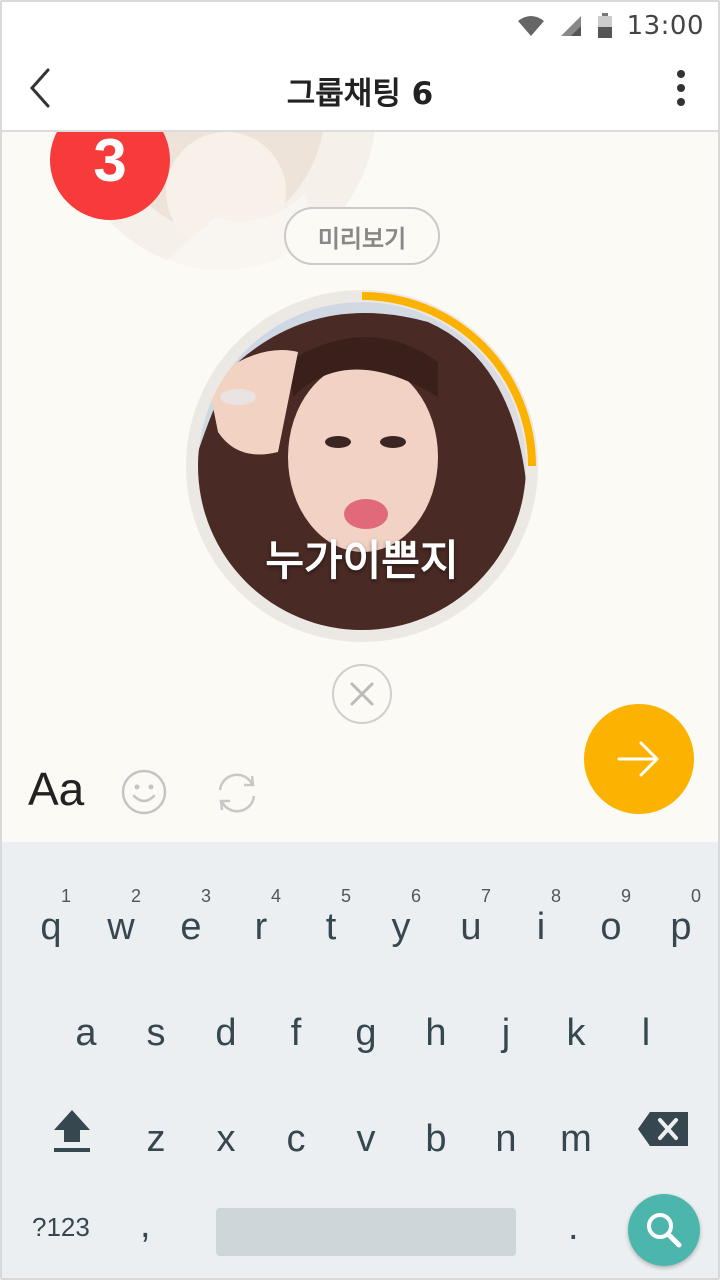  What do you see at coordinates (415, 896) in the screenshot?
I see `key-hint: 6` at bounding box center [415, 896].